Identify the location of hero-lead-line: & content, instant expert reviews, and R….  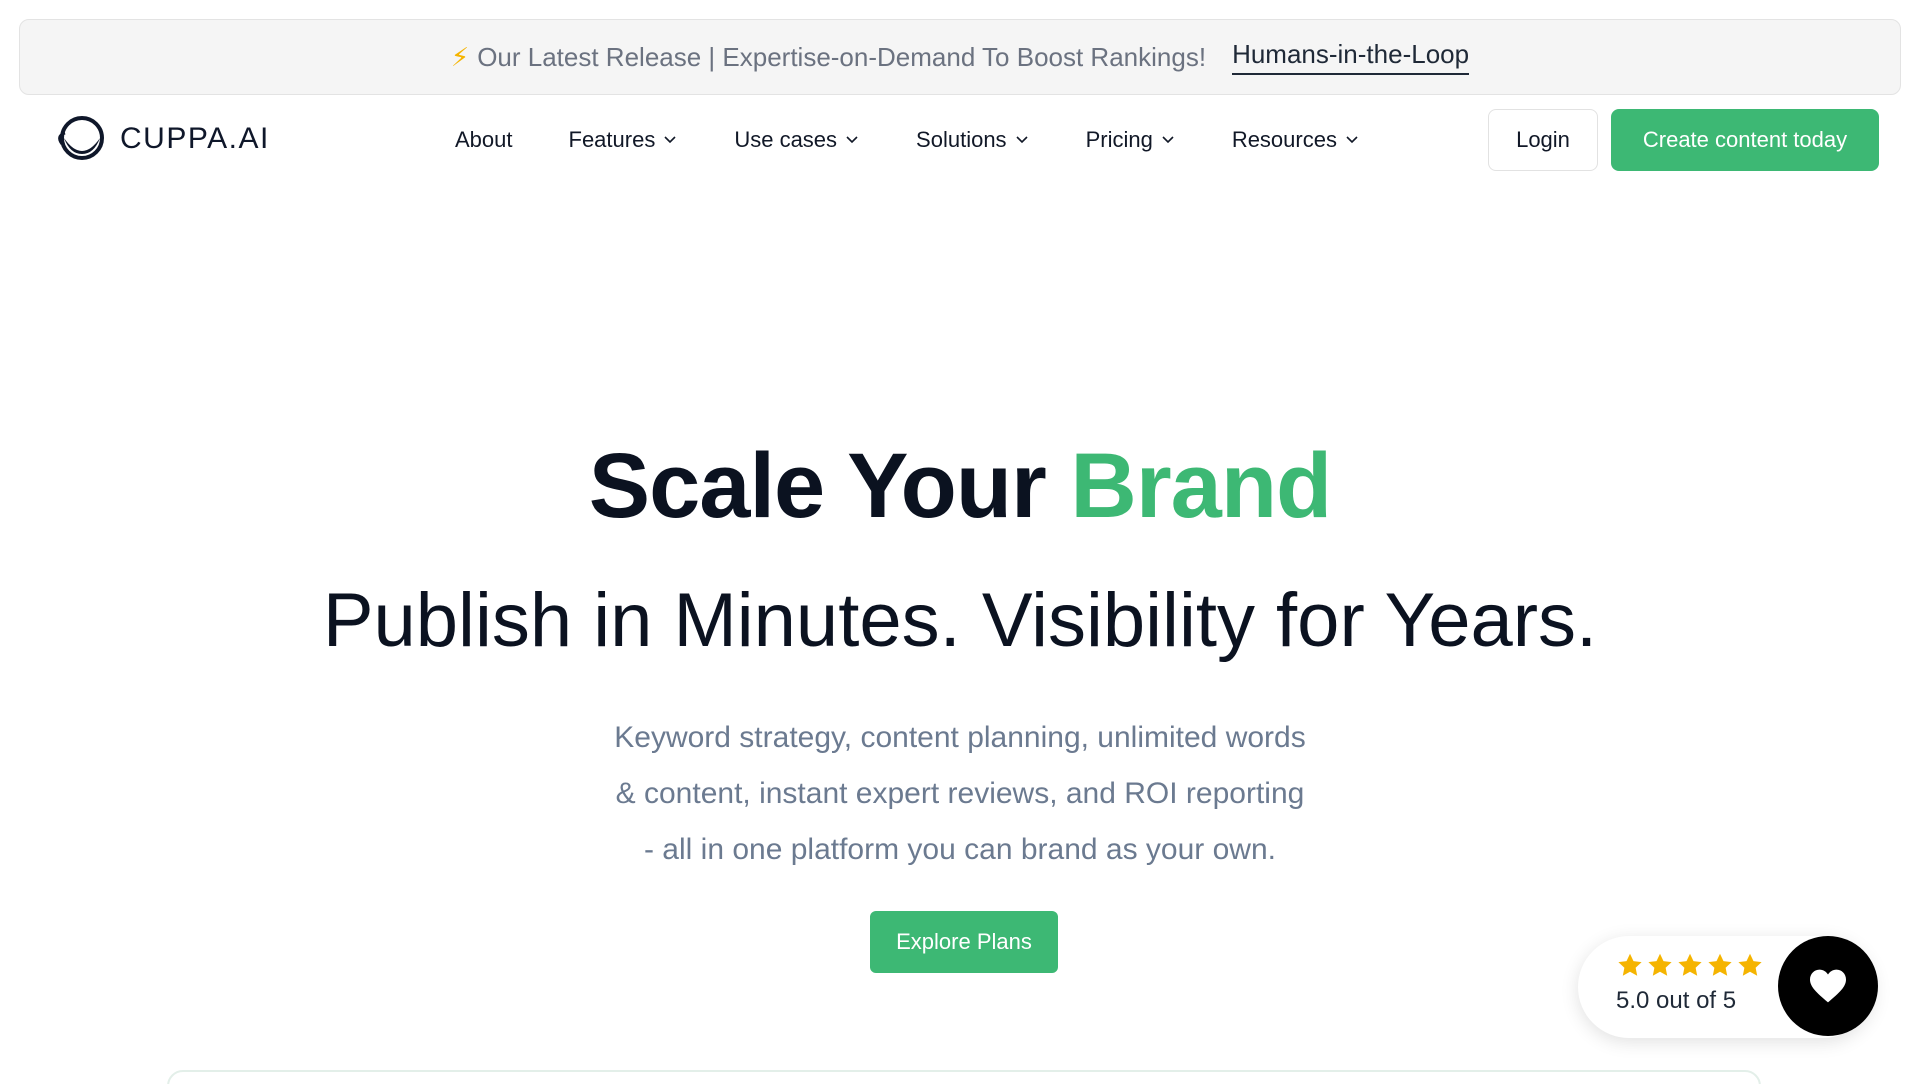
(960, 793).